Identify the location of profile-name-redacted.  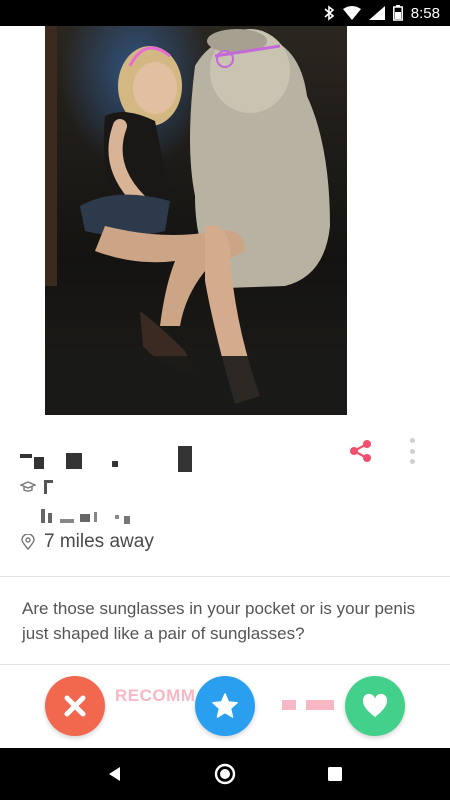
(106, 459).